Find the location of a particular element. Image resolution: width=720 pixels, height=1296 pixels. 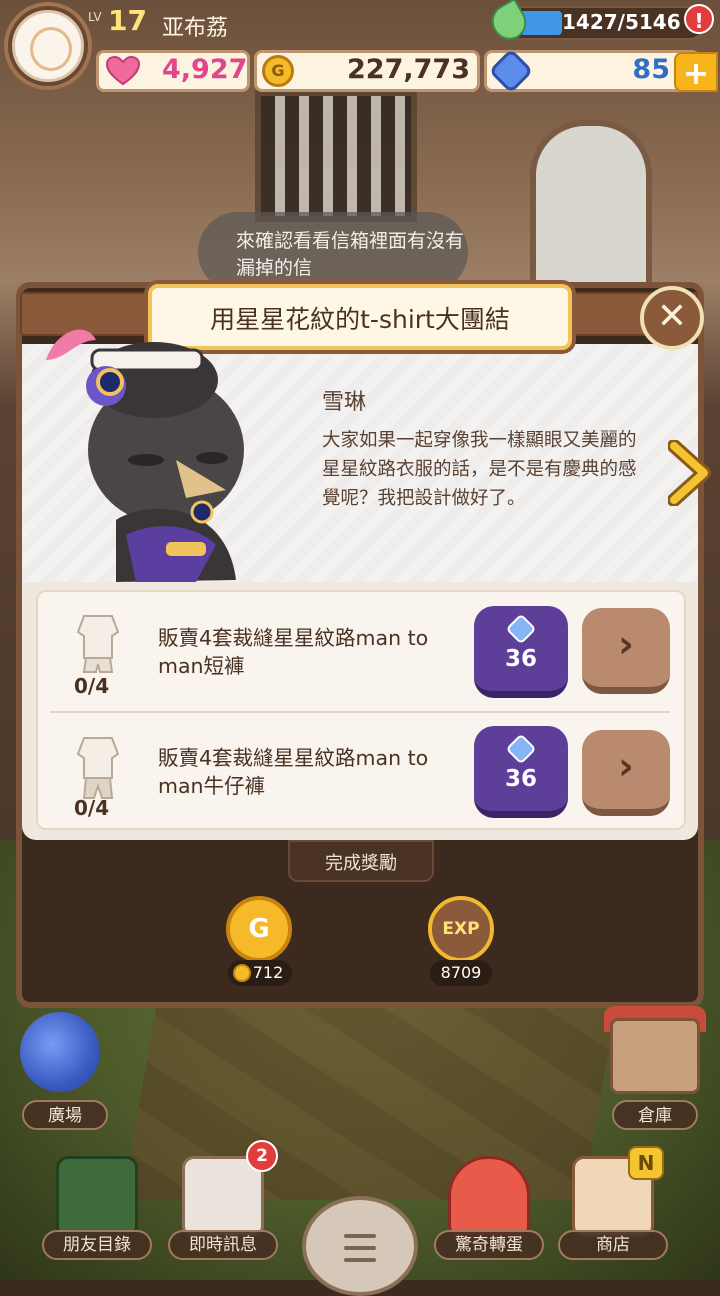

alert-icon: ! is located at coordinates (699, 19).